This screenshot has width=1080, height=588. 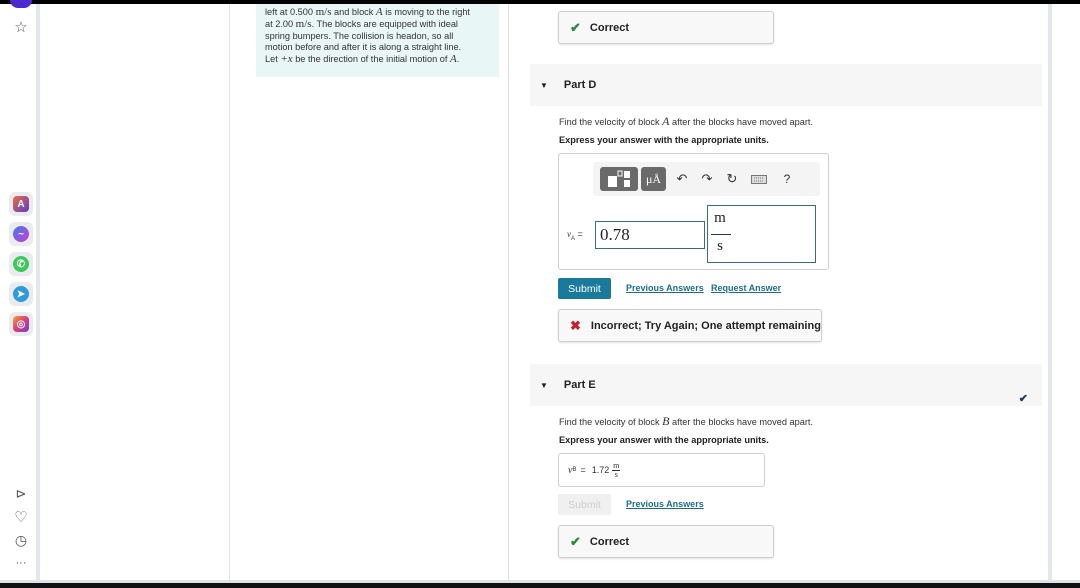 I want to click on x-icon: ✖, so click(x=575, y=325).